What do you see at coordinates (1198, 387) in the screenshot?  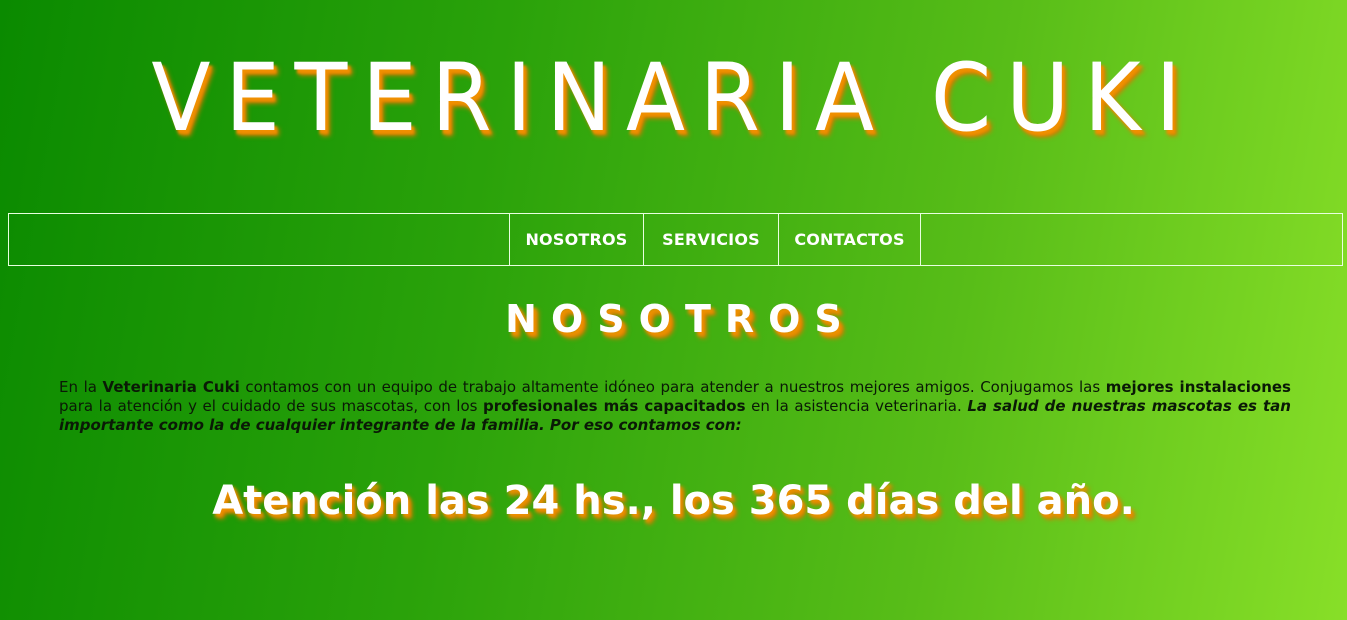 I see `intro-bold-facilities: mejores instalaciones` at bounding box center [1198, 387].